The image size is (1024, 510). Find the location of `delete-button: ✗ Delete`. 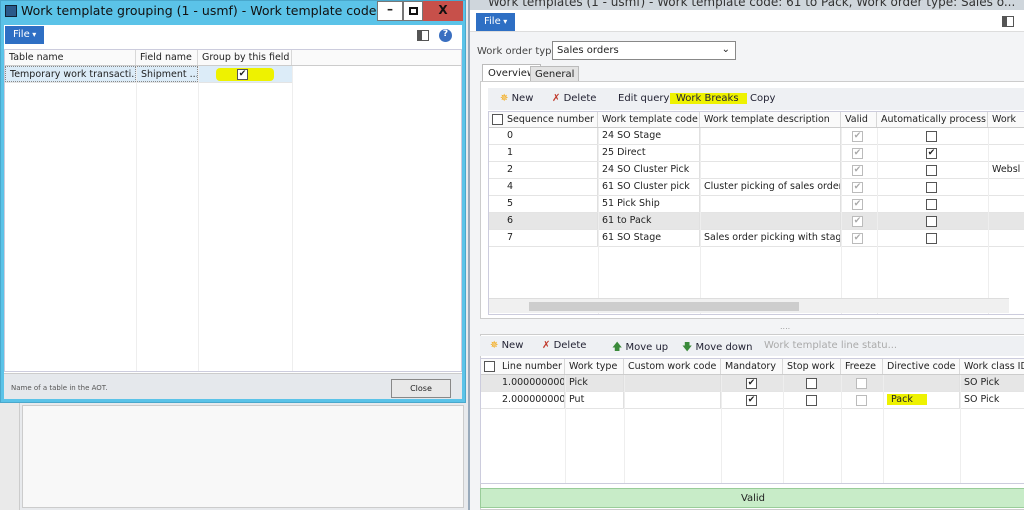

delete-button: ✗ Delete is located at coordinates (574, 98).